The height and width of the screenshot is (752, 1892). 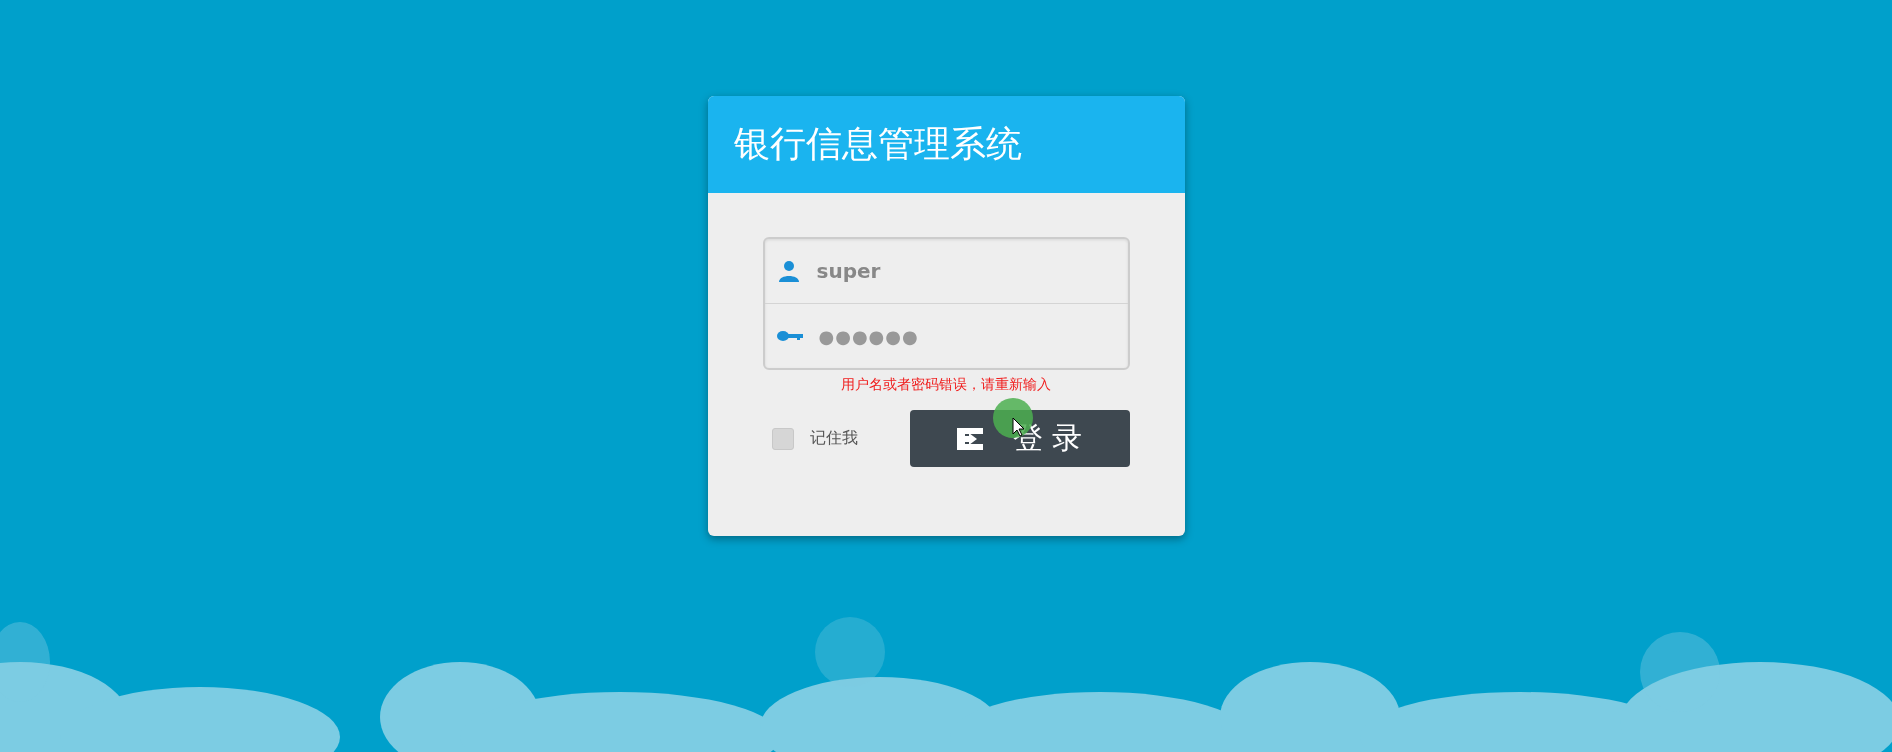 I want to click on remember-checkbox, so click(x=782, y=438).